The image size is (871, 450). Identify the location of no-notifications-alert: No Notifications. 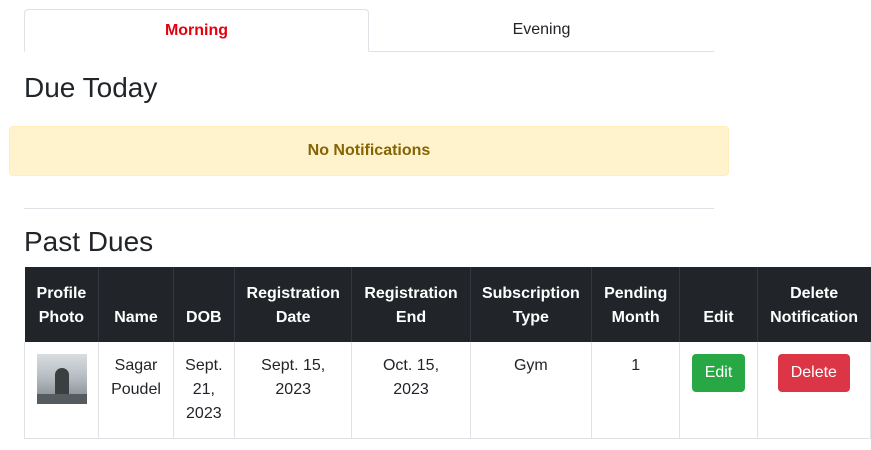
(369, 151).